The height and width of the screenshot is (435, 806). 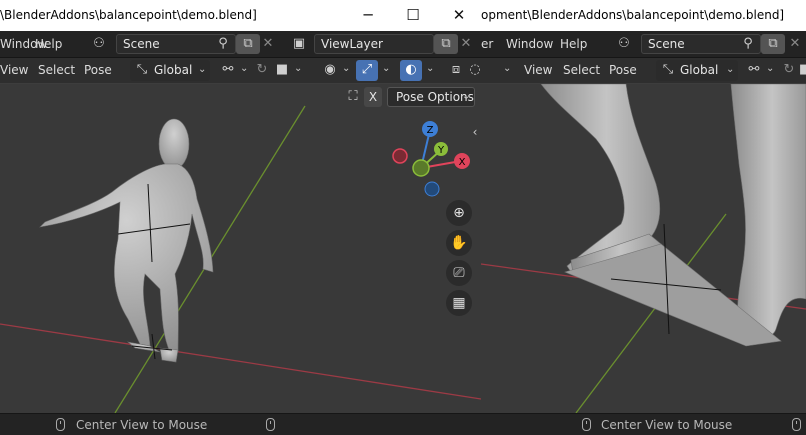 What do you see at coordinates (459, 15) in the screenshot?
I see `close-window-button: ✕` at bounding box center [459, 15].